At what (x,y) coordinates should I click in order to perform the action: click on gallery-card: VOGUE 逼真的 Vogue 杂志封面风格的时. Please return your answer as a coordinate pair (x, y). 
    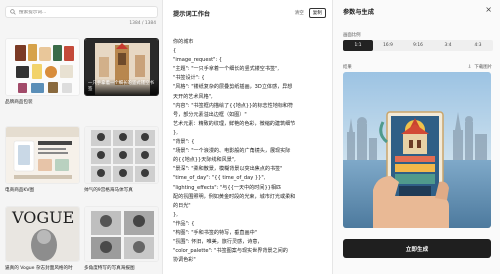
    Looking at the image, I should click on (42, 238).